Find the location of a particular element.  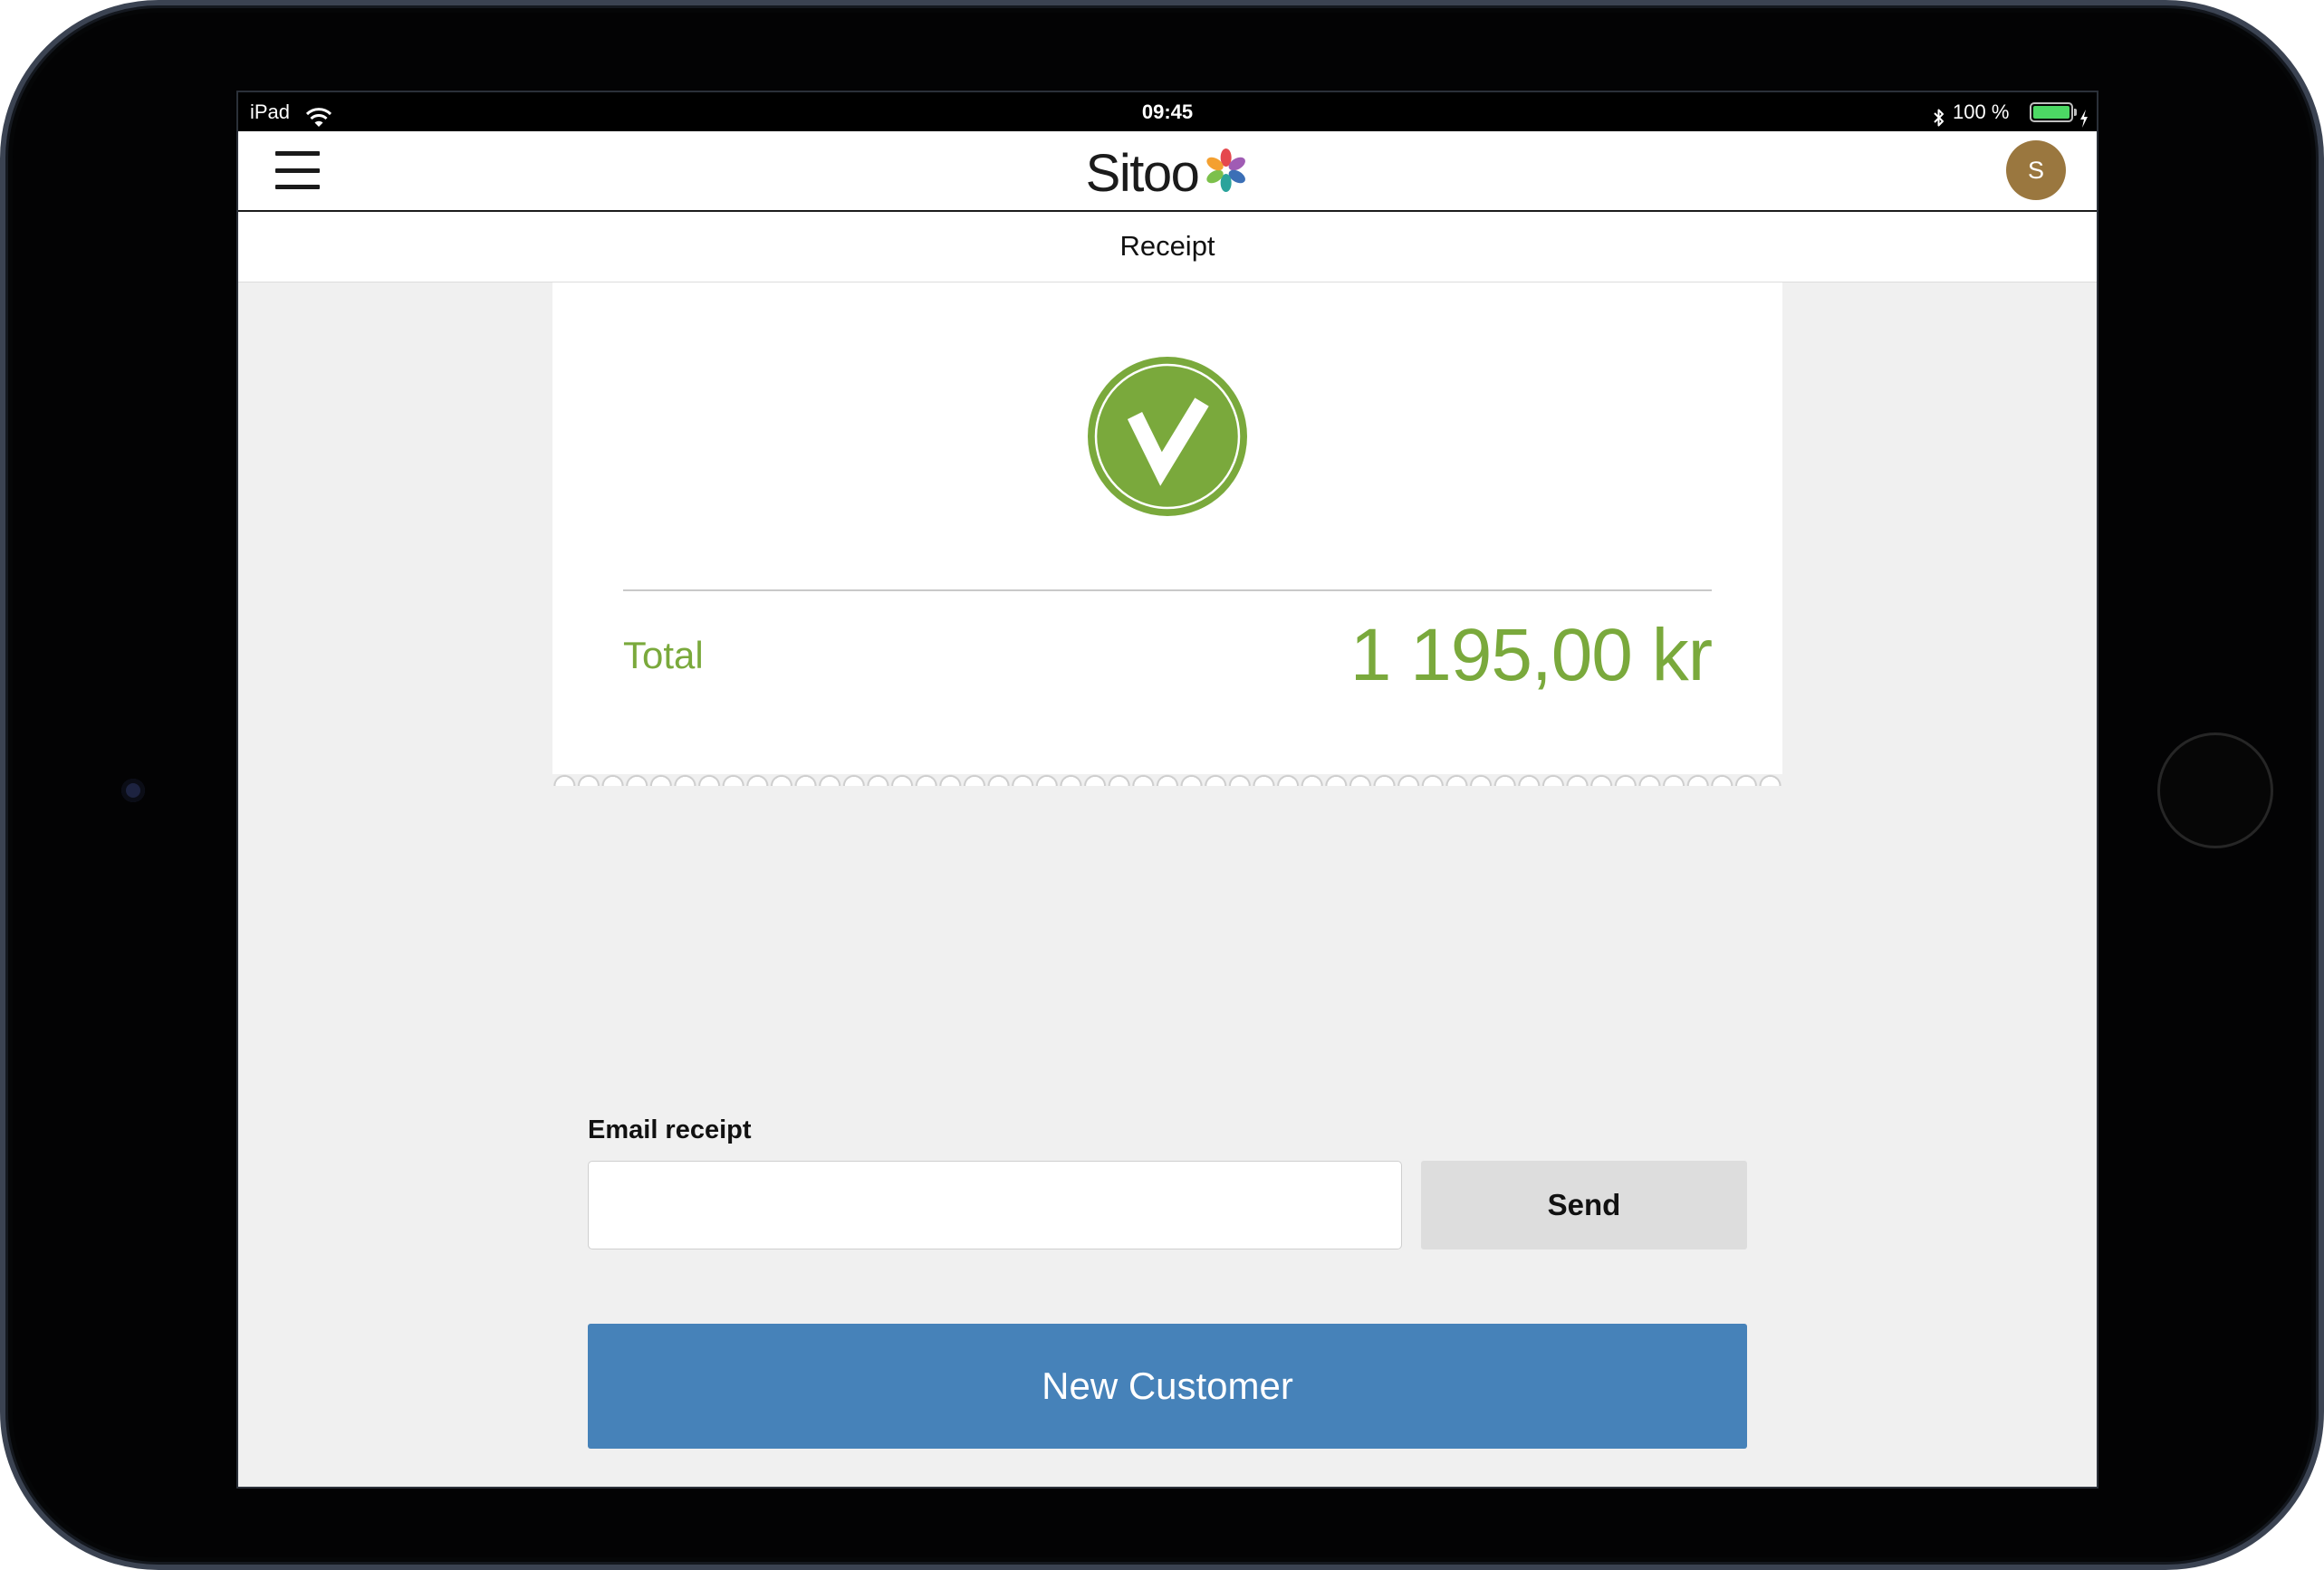

status-bar: iPad 09:45 100 % is located at coordinates (1167, 111).